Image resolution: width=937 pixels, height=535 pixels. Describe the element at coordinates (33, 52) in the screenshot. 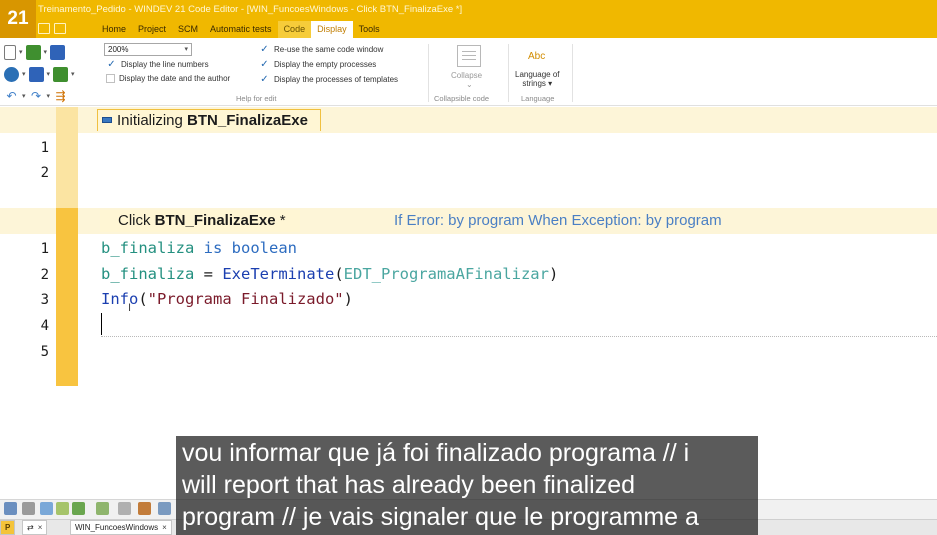

I see `open-project-icon` at that location.